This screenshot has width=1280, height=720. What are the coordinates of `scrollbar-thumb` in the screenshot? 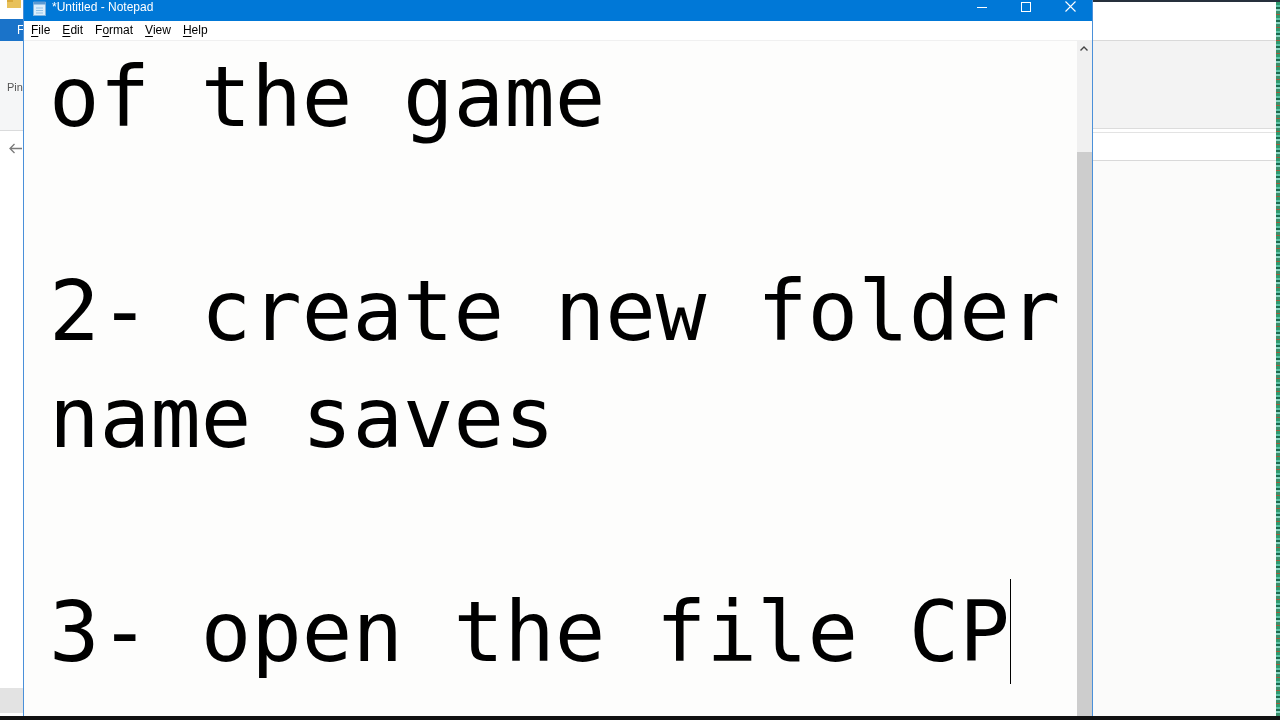 It's located at (1084, 434).